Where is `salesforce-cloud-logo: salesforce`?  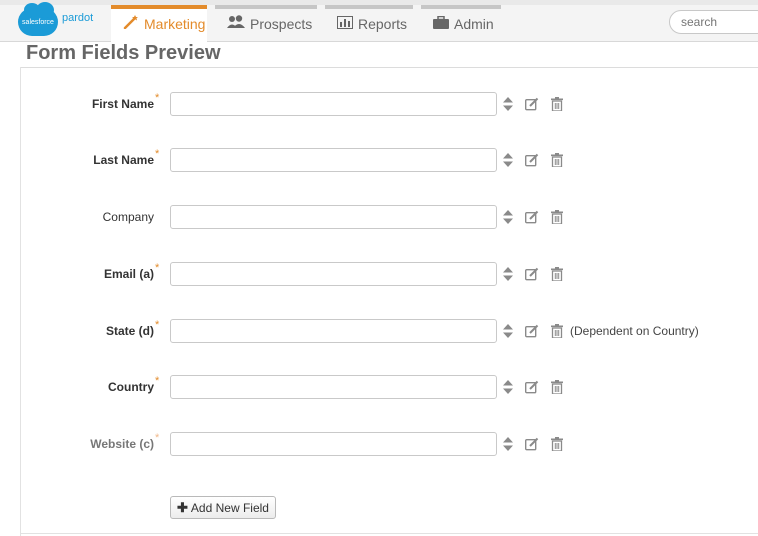 salesforce-cloud-logo: salesforce is located at coordinates (38, 19).